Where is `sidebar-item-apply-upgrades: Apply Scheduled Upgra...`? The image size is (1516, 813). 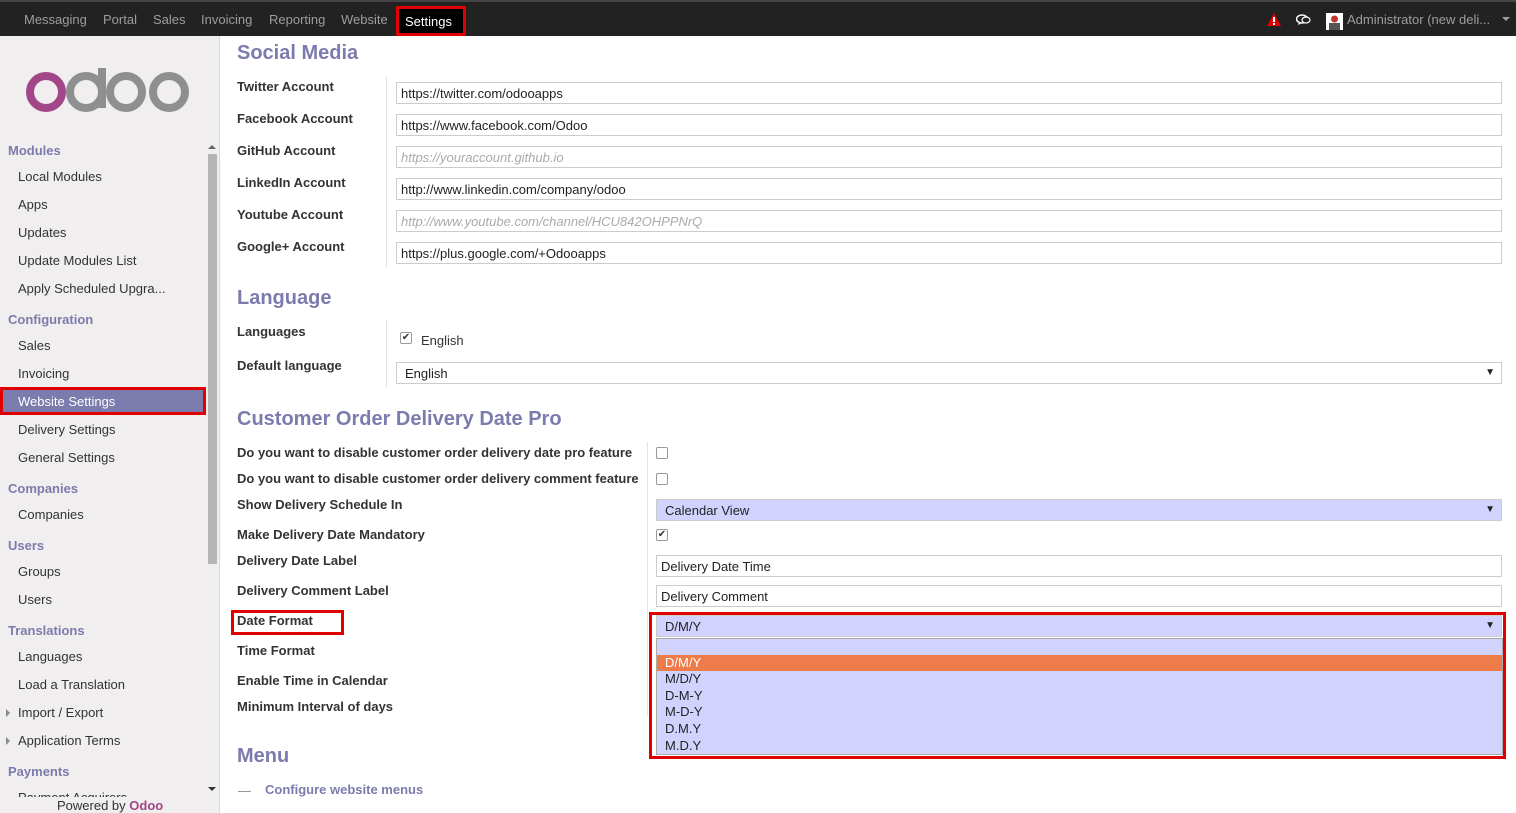 sidebar-item-apply-upgrades: Apply Scheduled Upgra... is located at coordinates (91, 288).